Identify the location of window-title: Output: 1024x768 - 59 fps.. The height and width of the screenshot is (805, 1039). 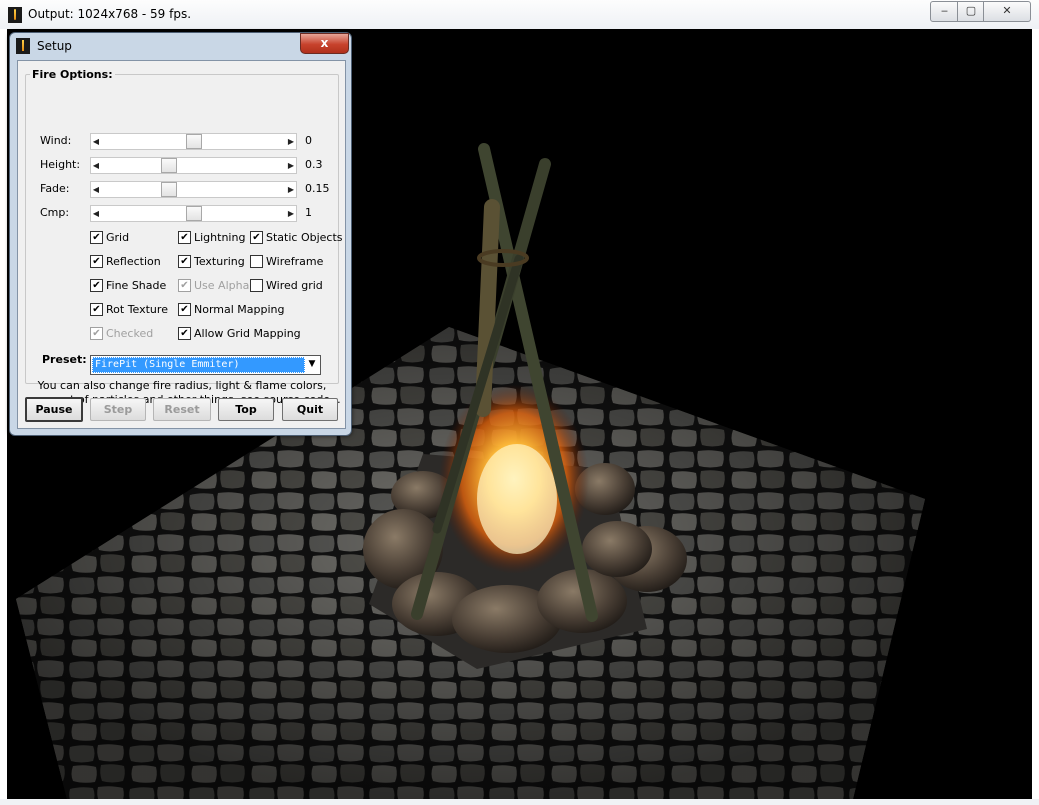
(110, 14).